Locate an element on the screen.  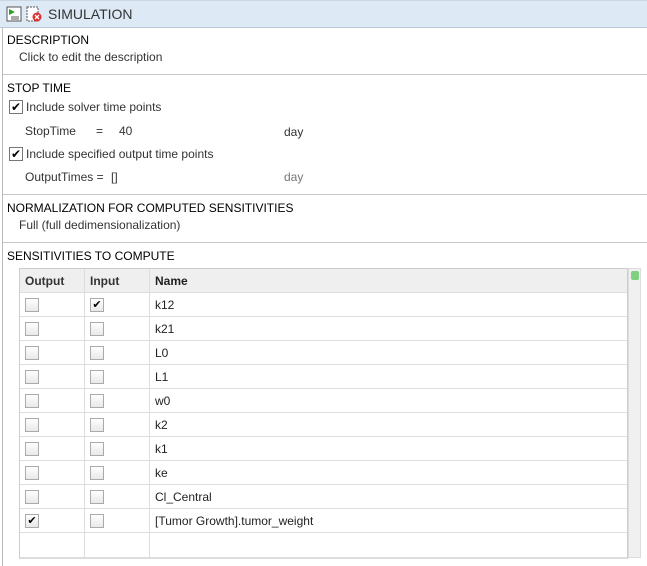
simulation-run-icon is located at coordinates (14, 14).